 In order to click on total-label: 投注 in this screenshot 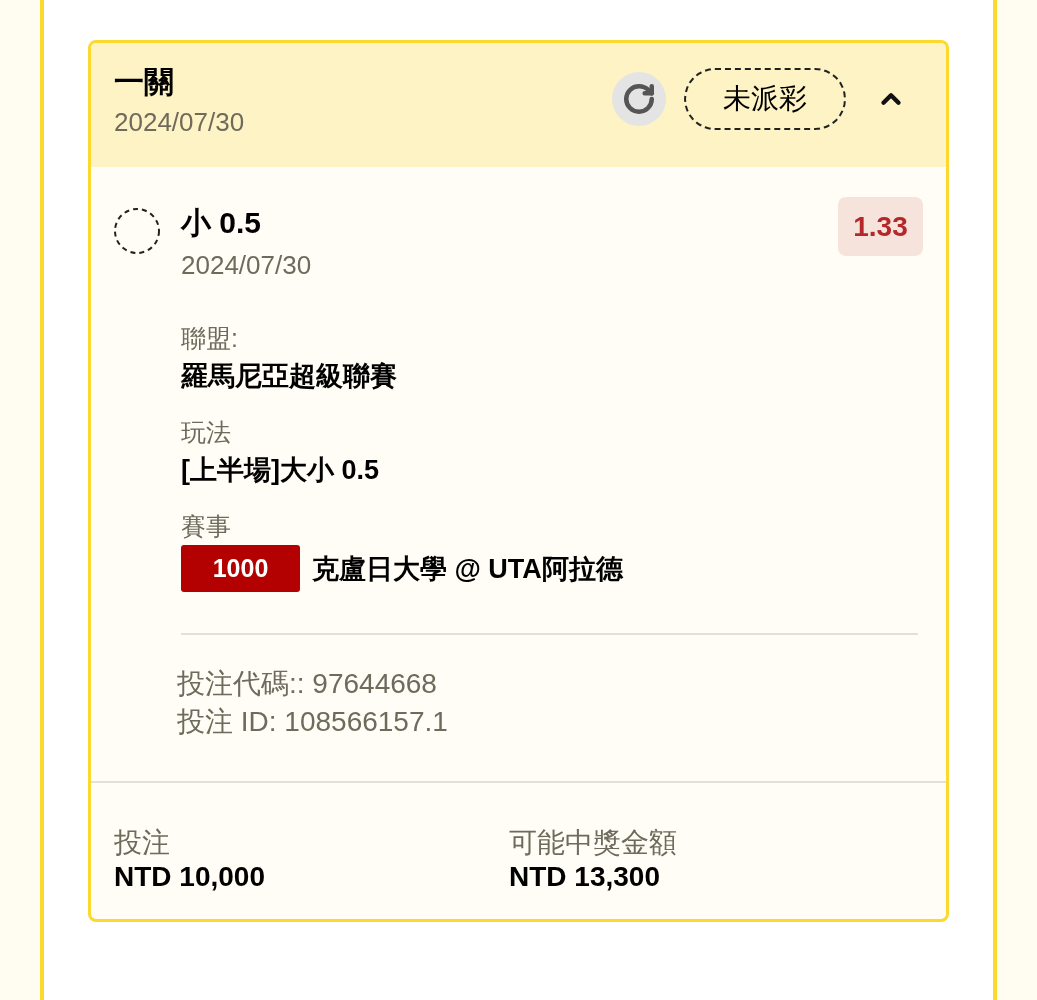, I will do `click(142, 843)`.